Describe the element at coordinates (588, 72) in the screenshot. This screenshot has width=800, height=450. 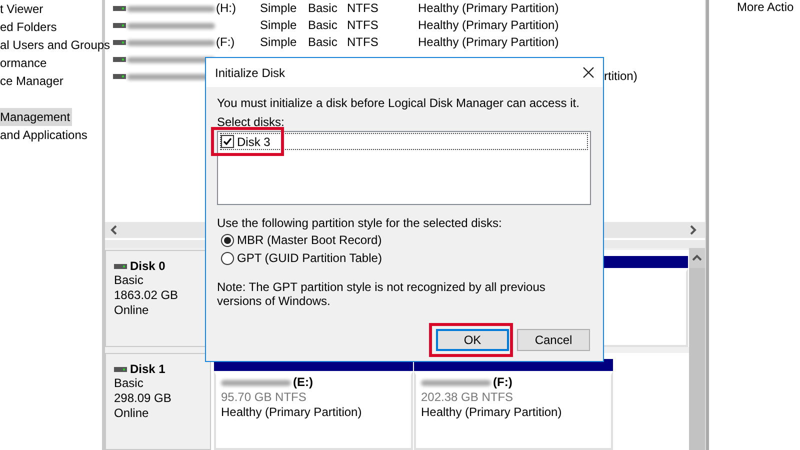
I see `close-icon` at that location.